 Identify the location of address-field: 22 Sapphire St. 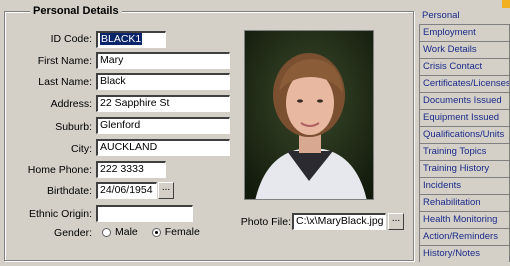
(163, 103).